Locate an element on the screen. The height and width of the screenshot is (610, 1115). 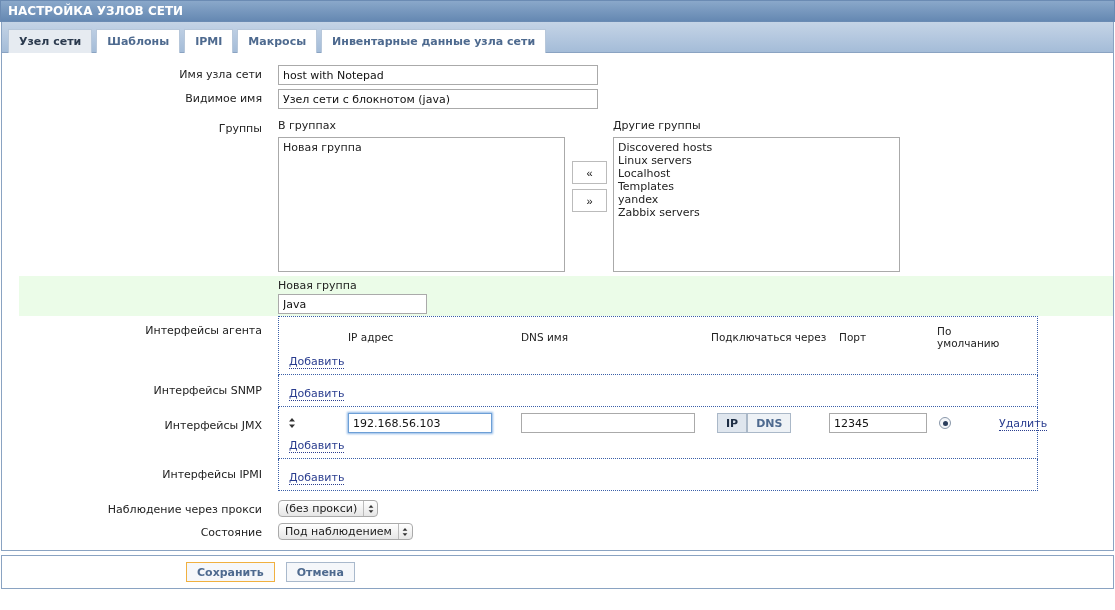
field-label: Интерфейсы IPMI is located at coordinates (212, 475).